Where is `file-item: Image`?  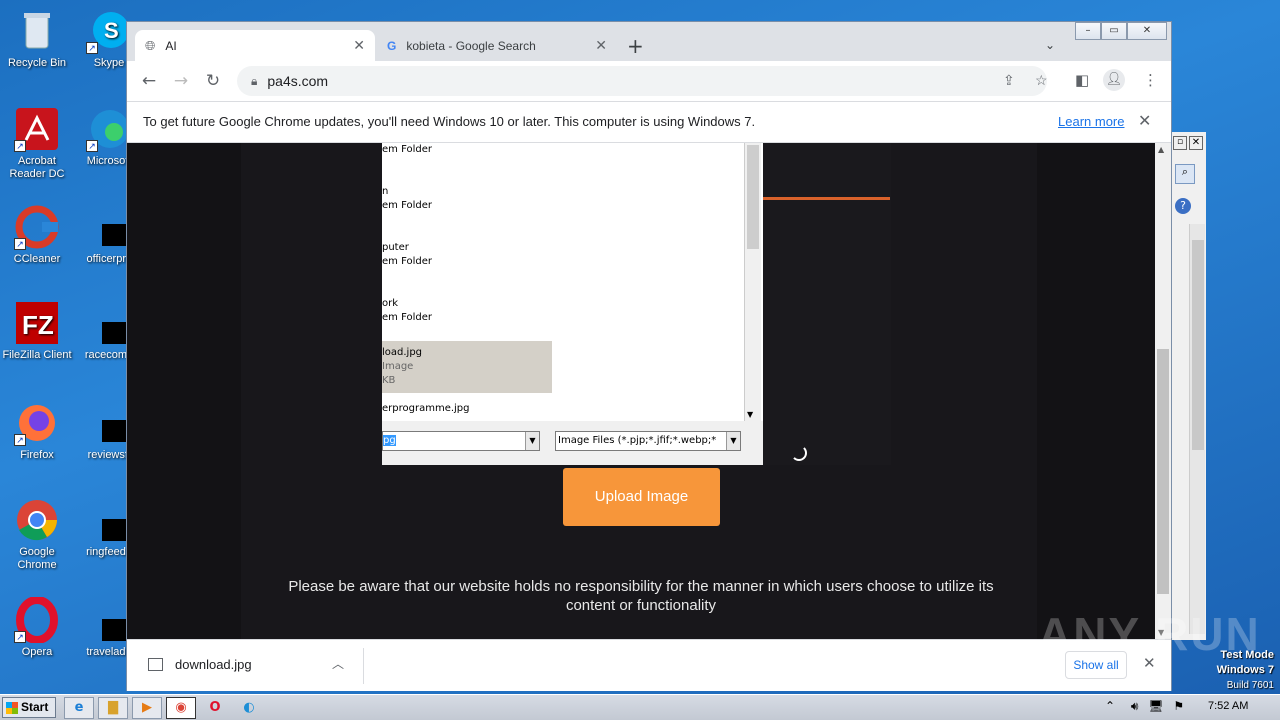 file-item: Image is located at coordinates (398, 366).